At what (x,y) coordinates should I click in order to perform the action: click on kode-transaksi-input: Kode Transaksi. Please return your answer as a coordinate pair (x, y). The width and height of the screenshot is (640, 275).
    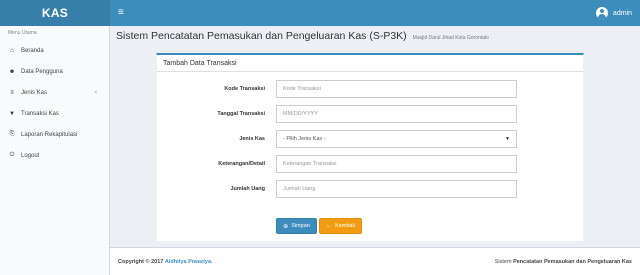
    Looking at the image, I should click on (396, 89).